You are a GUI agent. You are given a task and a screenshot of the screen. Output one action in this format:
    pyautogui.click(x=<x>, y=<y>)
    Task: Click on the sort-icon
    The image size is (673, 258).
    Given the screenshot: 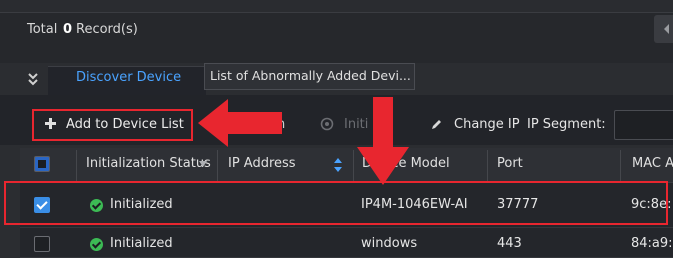 What is the action you would take?
    pyautogui.click(x=338, y=165)
    